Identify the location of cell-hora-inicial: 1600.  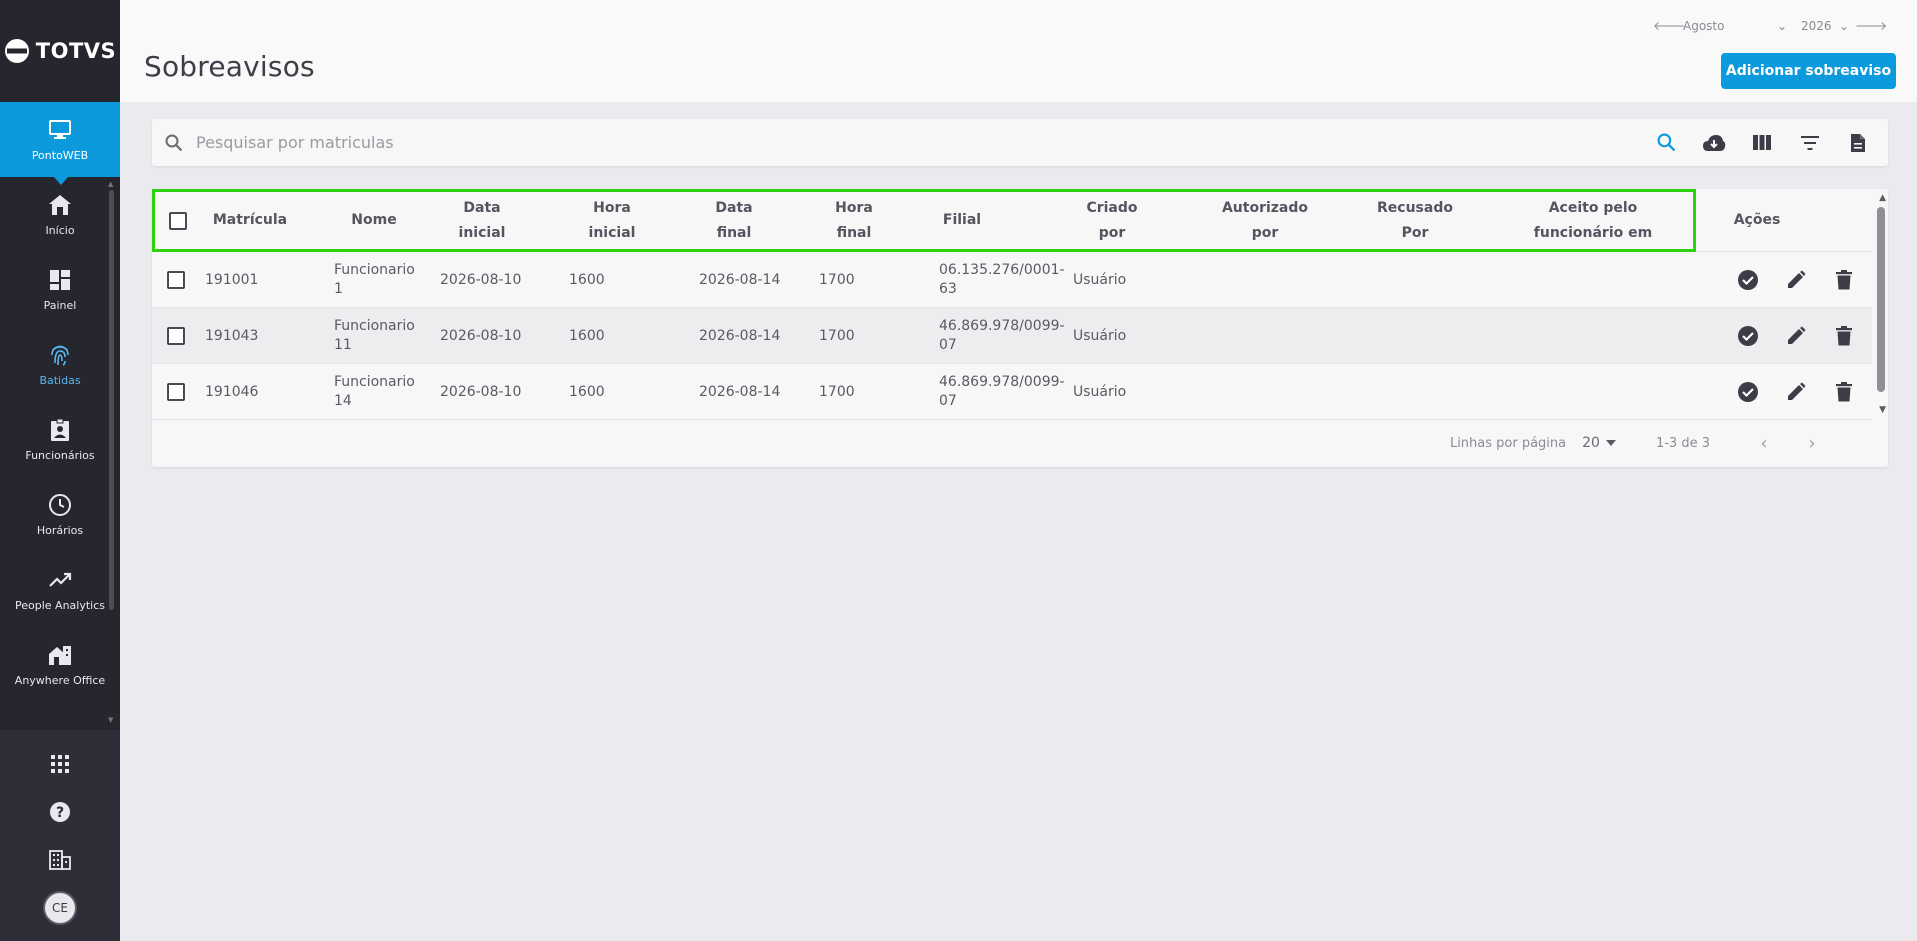
(587, 279).